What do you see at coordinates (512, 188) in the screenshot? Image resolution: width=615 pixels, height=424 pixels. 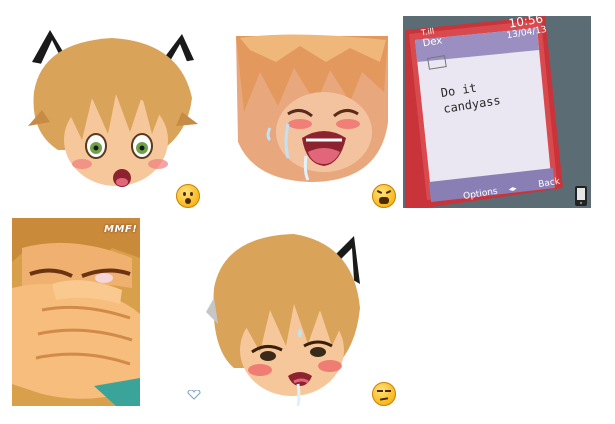 I see `softkey-nav-arrows: ◂▸` at bounding box center [512, 188].